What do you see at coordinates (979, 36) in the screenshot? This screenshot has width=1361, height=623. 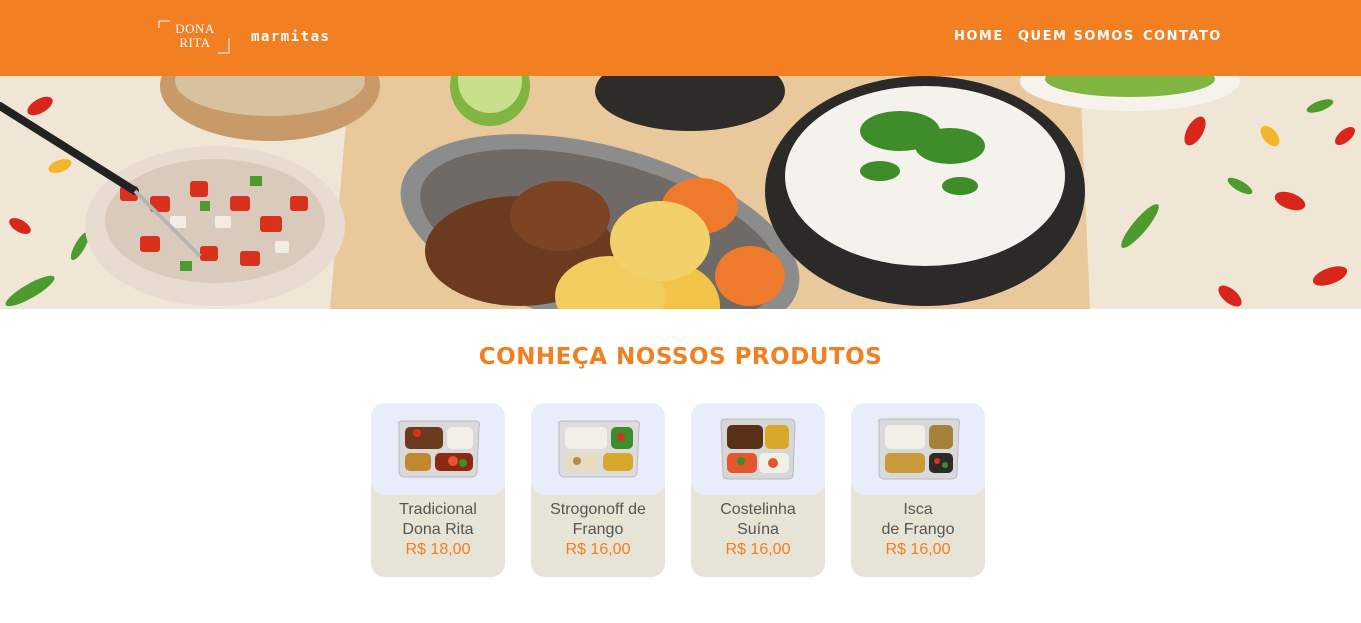 I see `nav-home: HOME` at bounding box center [979, 36].